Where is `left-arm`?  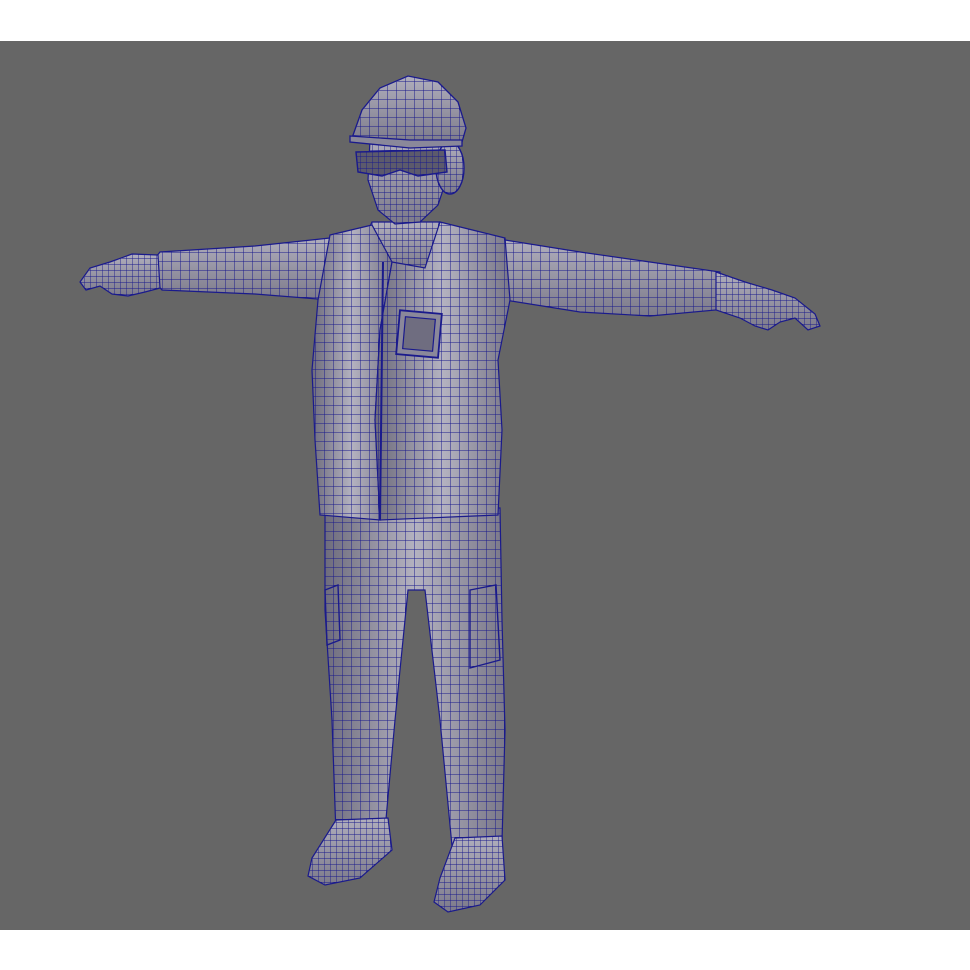 left-arm is located at coordinates (612, 278).